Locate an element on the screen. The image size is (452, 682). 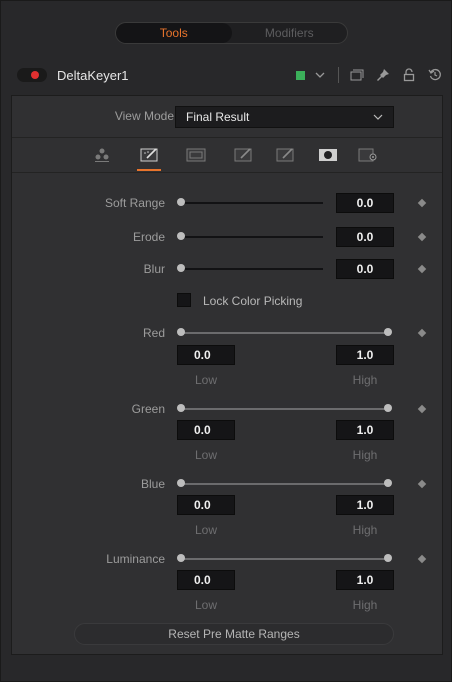
luminance-label: Luminance is located at coordinates (135, 559).